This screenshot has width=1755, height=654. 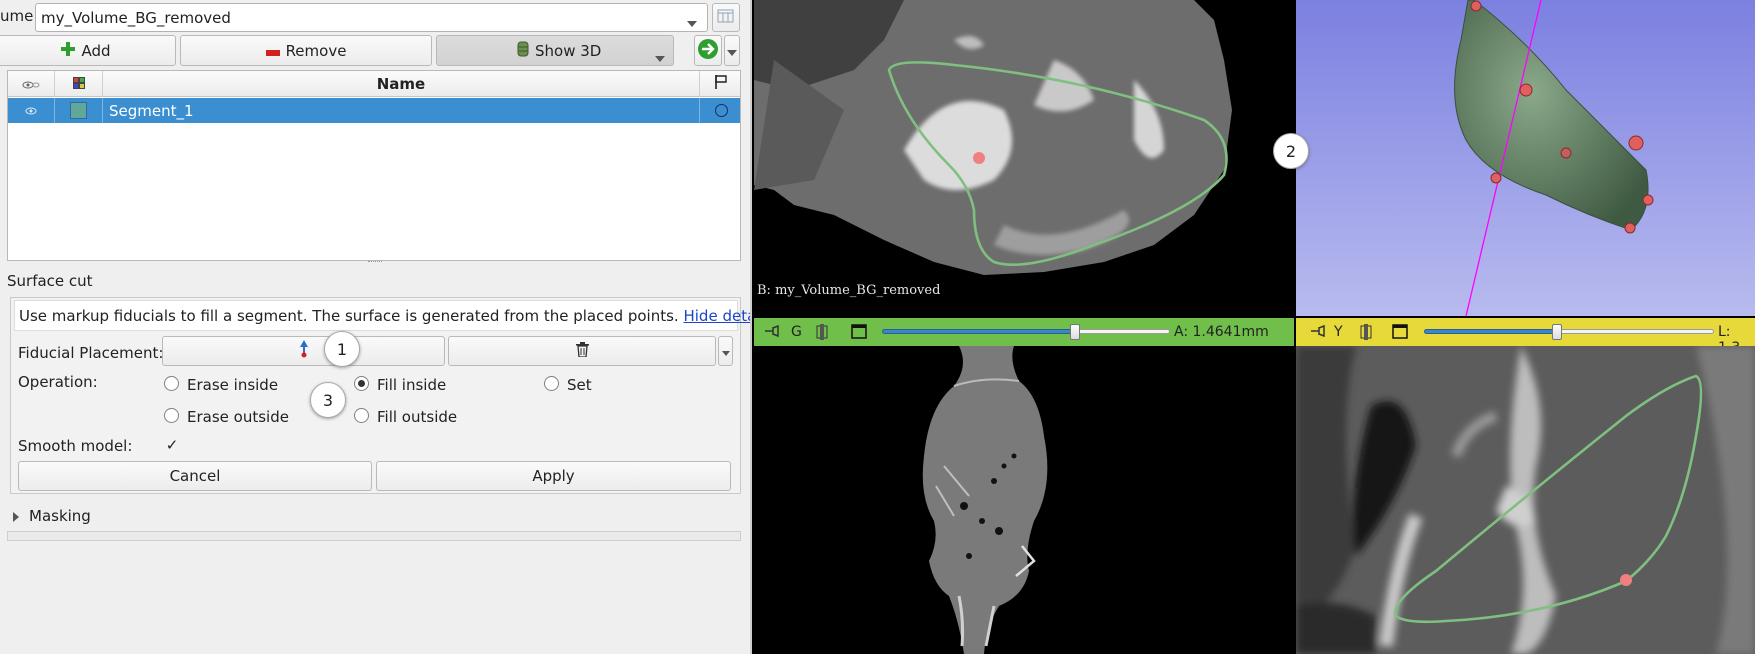 What do you see at coordinates (171, 415) in the screenshot?
I see `erase-outside-radio` at bounding box center [171, 415].